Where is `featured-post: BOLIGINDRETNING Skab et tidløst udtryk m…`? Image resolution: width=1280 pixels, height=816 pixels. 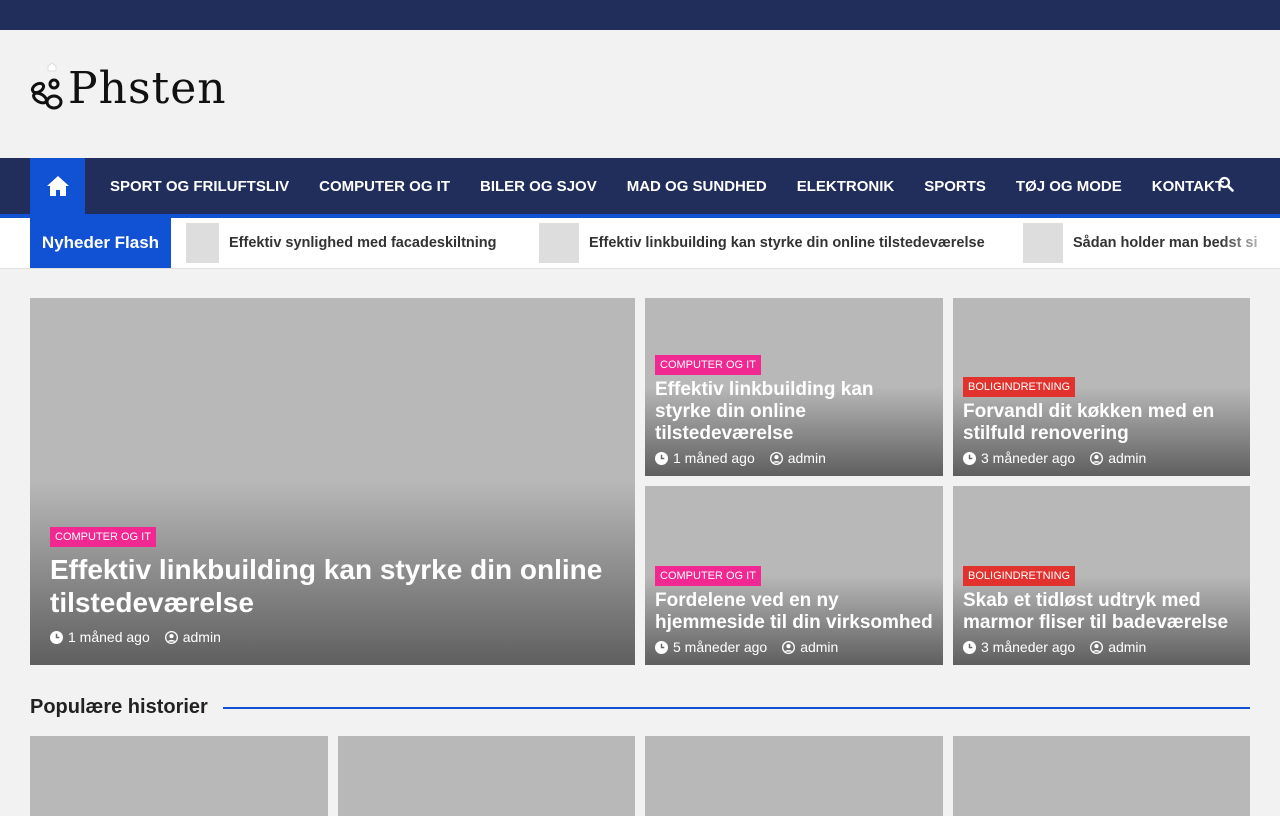
featured-post: BOLIGINDRETNING Skab et tidløst udtryk m… is located at coordinates (1101, 575).